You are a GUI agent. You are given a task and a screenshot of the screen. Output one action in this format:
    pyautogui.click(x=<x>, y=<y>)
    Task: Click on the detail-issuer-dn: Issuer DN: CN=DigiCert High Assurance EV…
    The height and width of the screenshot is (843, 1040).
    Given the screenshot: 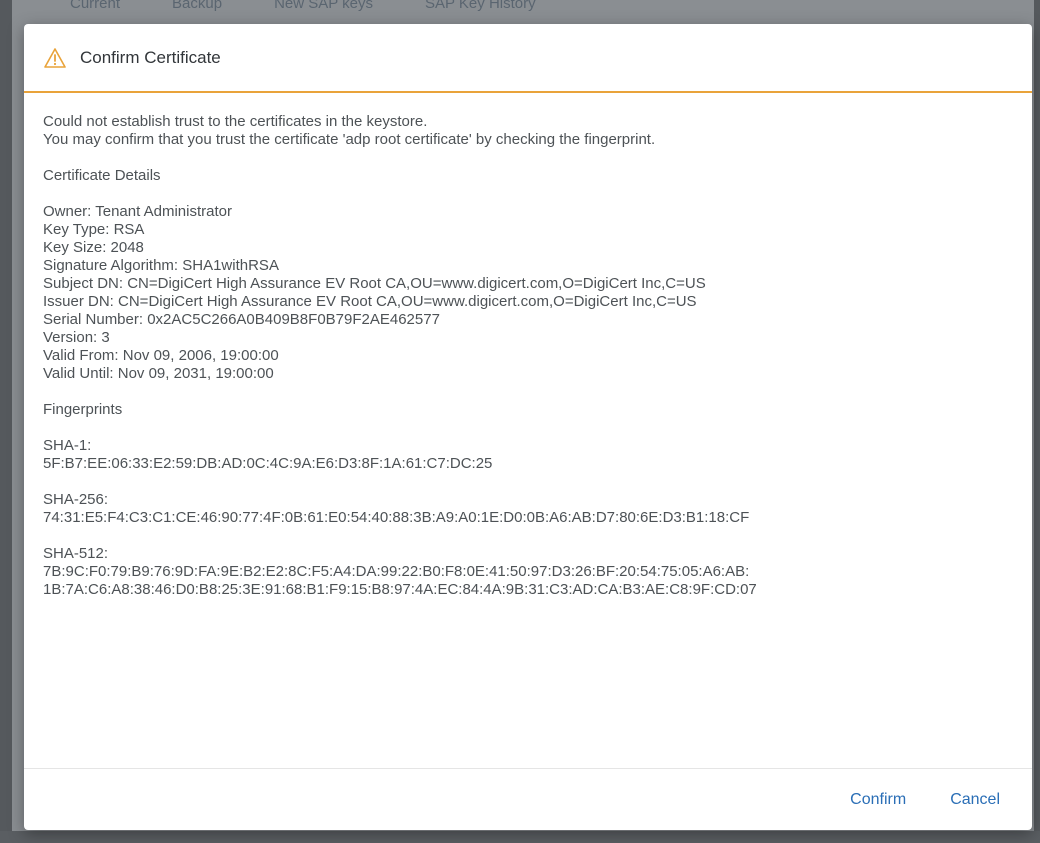 What is the action you would take?
    pyautogui.click(x=370, y=301)
    